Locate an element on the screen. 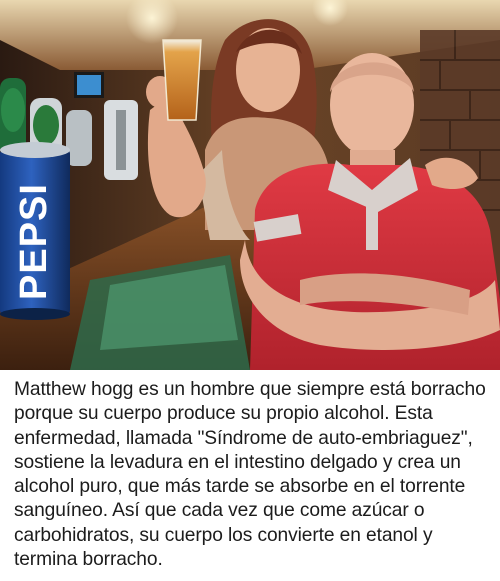  pepsi-brand-text: PEPSI is located at coordinates (34, 241).